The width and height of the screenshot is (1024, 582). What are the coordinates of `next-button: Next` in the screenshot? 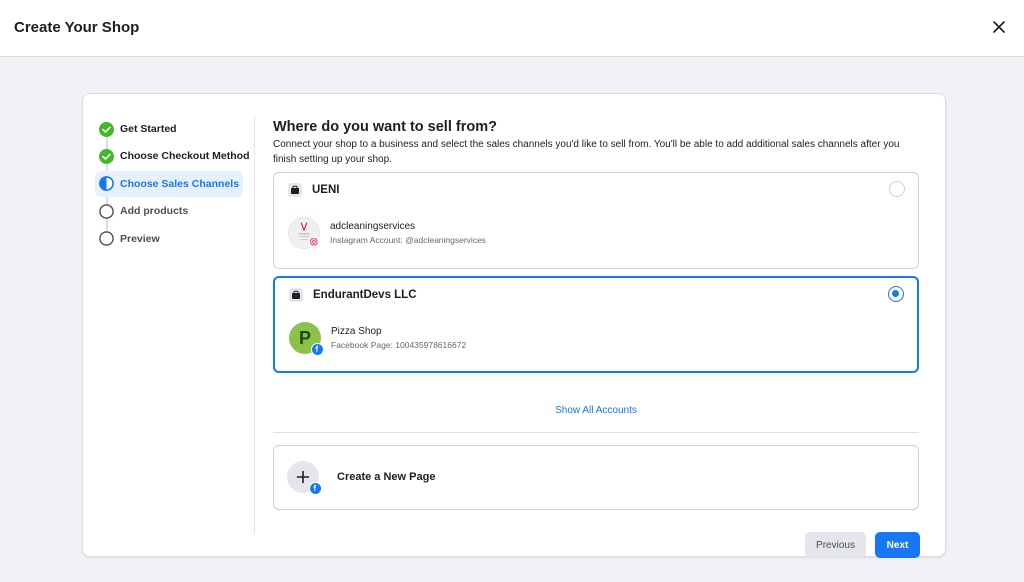 It's located at (897, 545).